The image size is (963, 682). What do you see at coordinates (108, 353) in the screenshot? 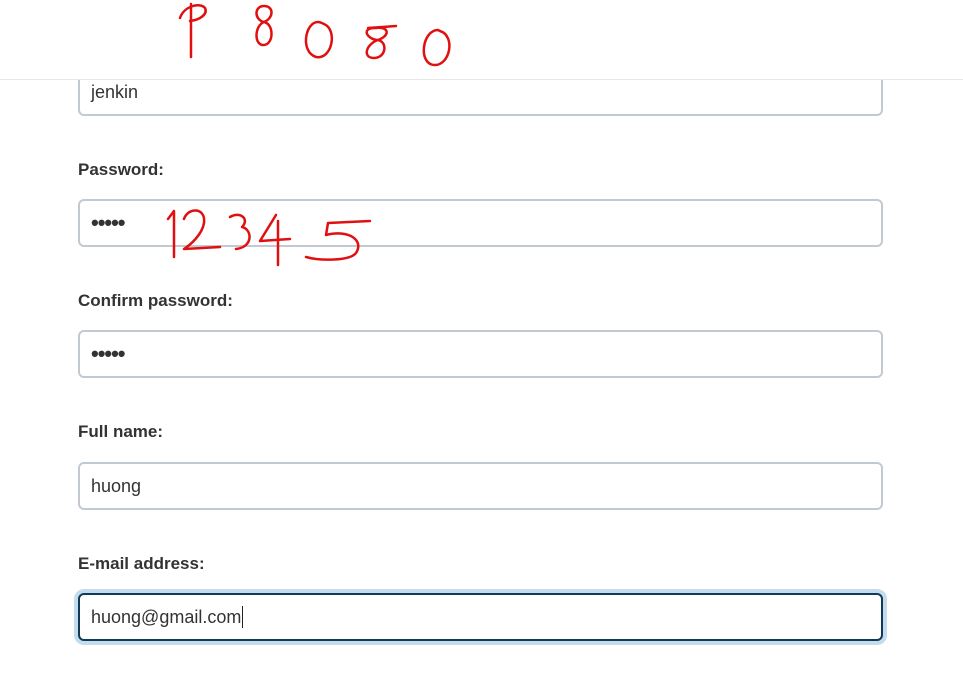
I see `confirm-password-value: •••••` at bounding box center [108, 353].